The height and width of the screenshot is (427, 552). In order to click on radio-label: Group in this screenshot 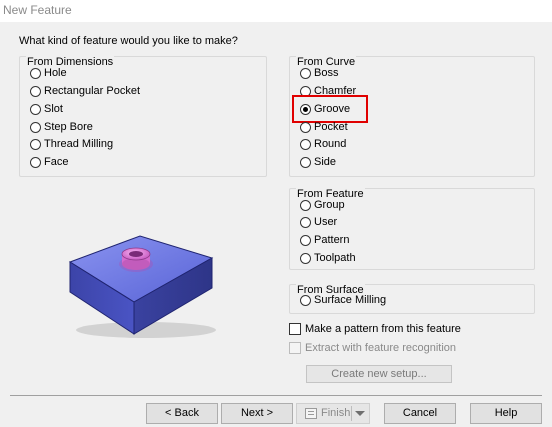, I will do `click(329, 205)`.